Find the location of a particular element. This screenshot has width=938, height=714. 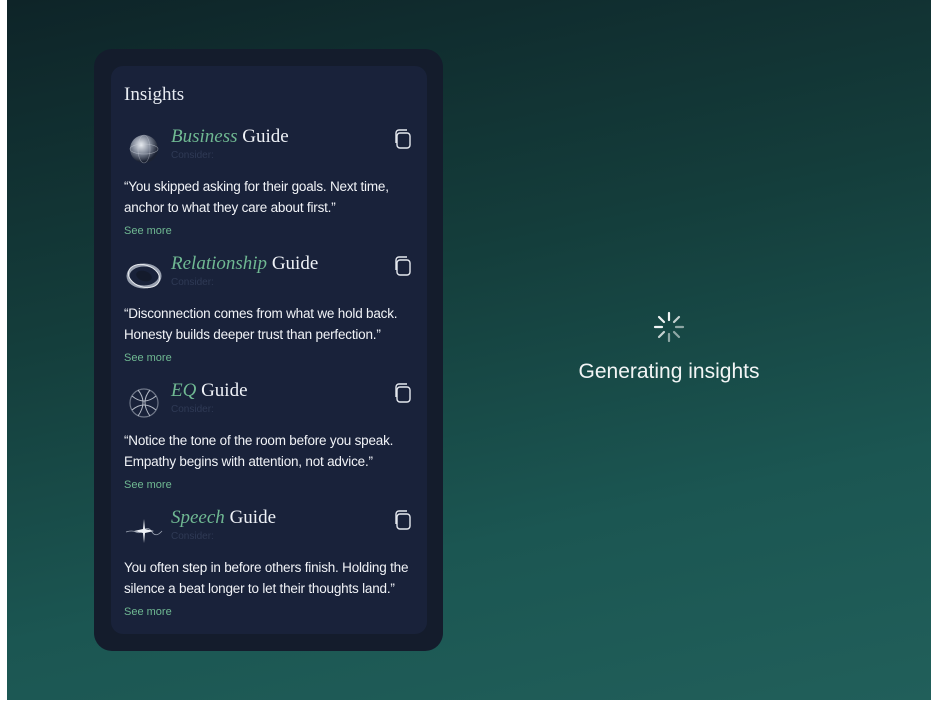

guide-title-accent: EQ is located at coordinates (184, 390).